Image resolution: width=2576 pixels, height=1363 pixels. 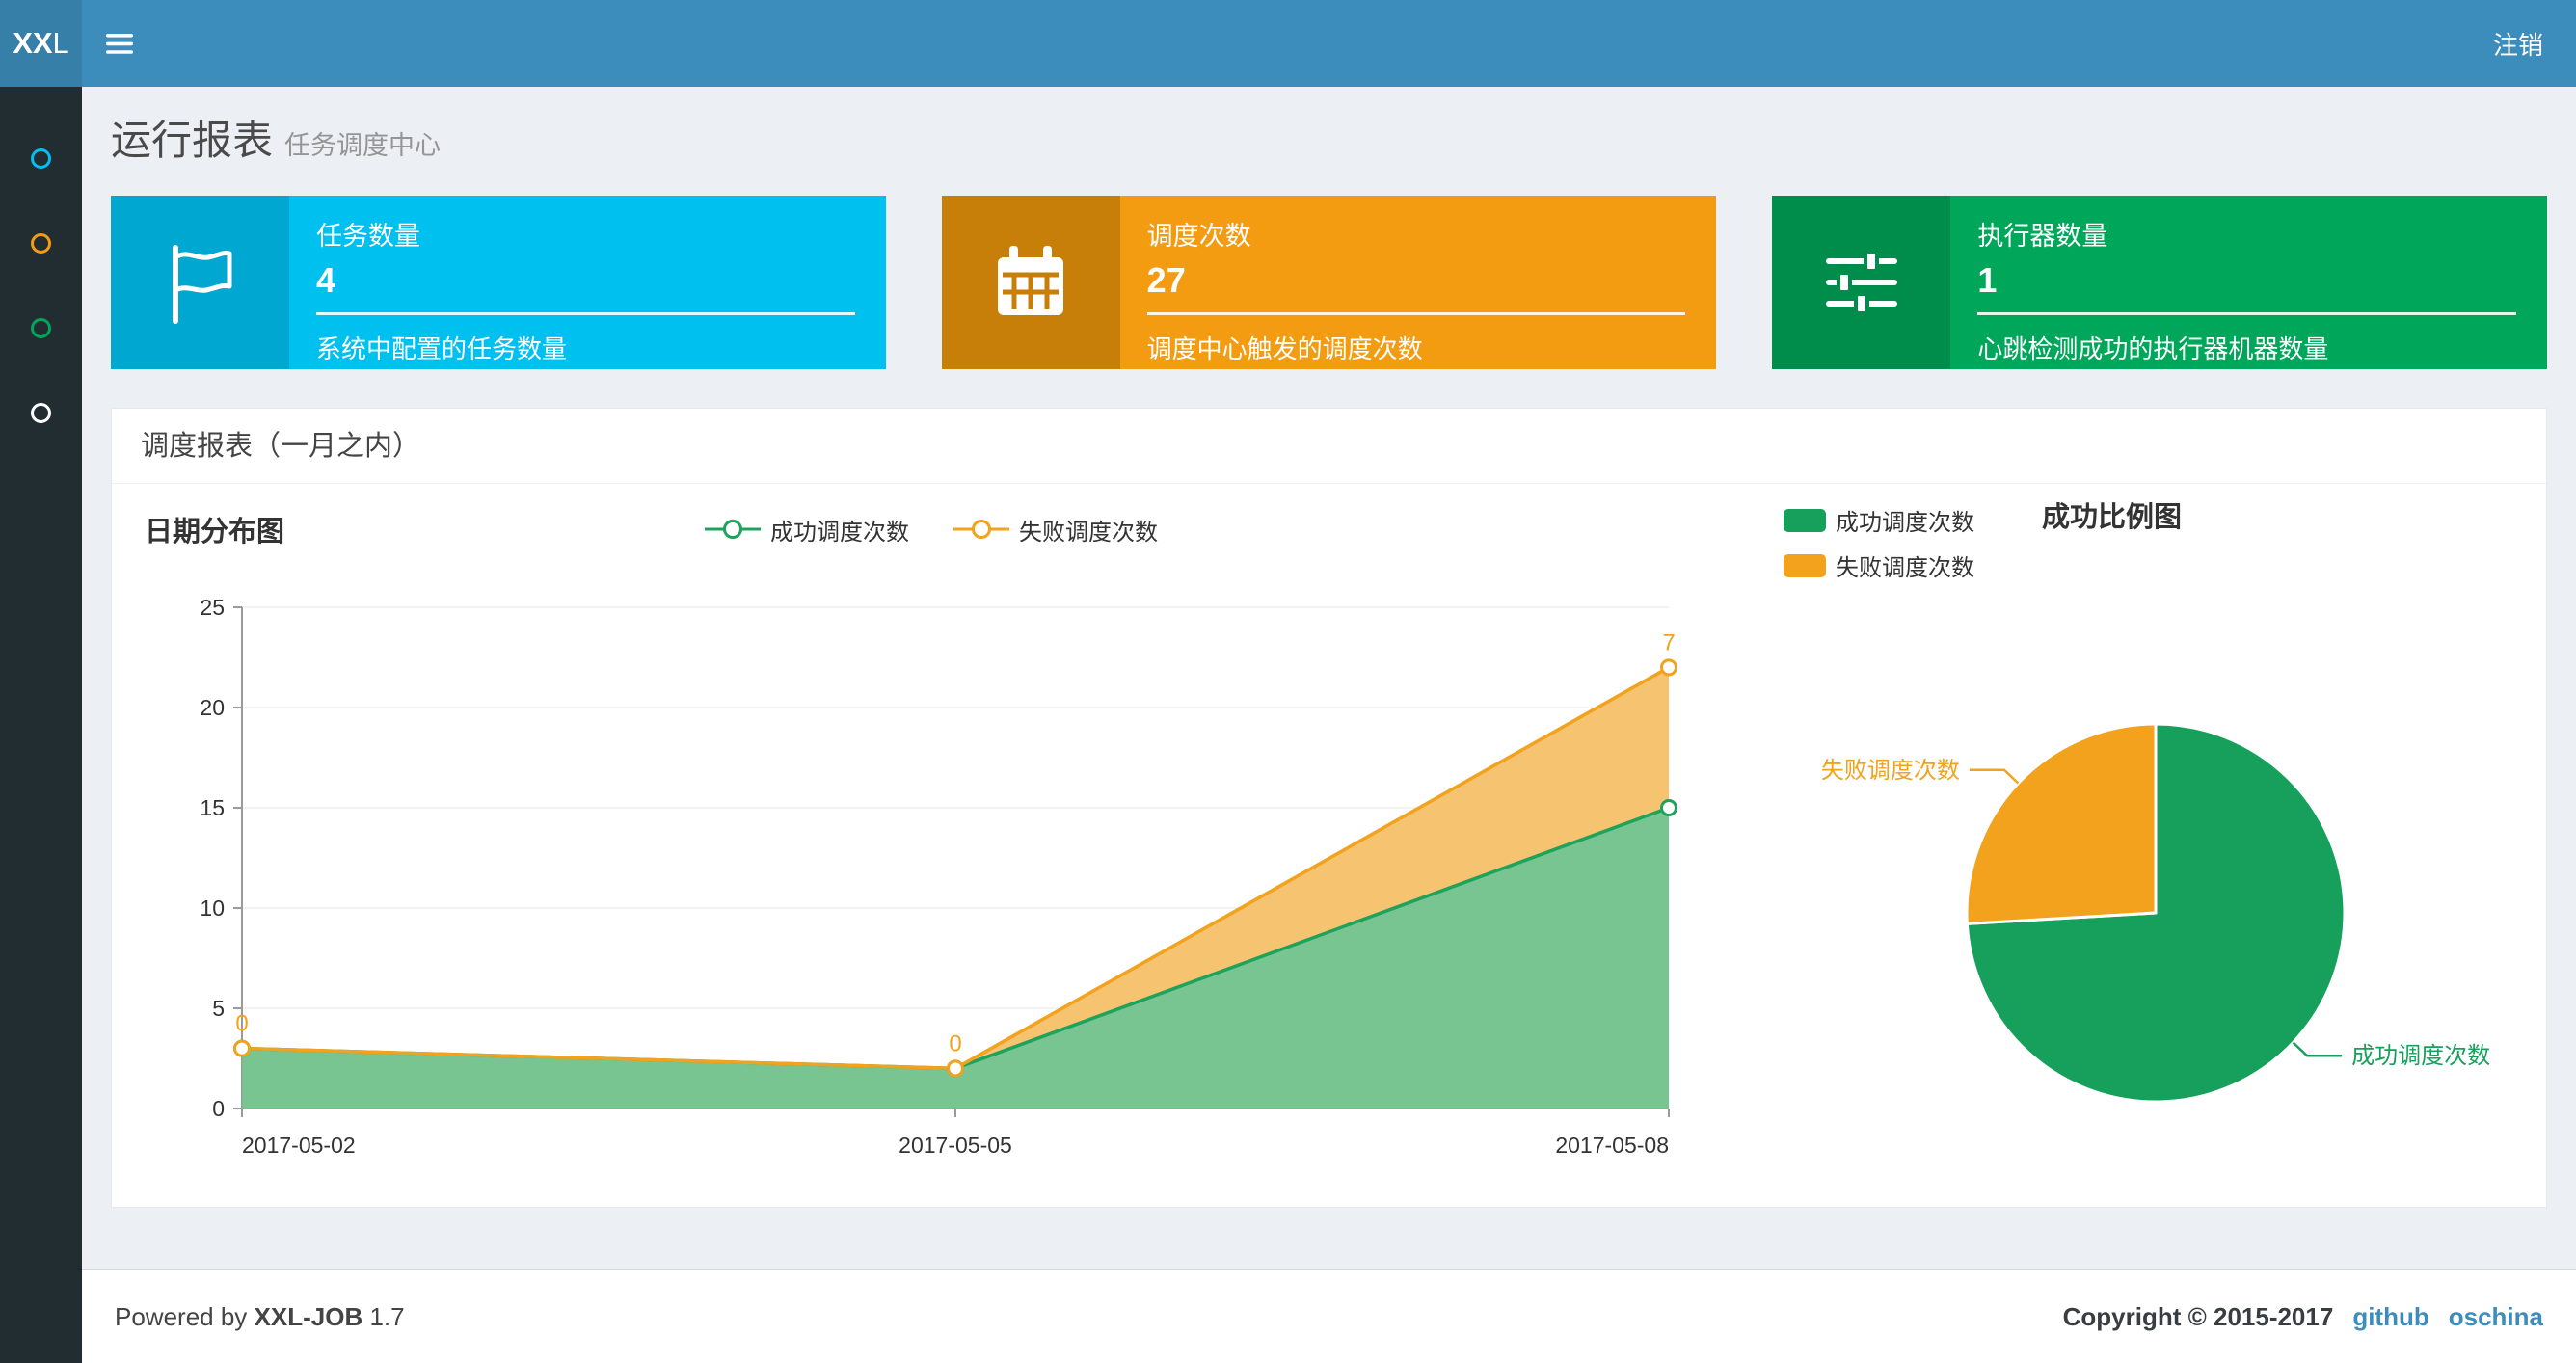 I want to click on svg-text: 失败调度次数, so click(x=1891, y=771).